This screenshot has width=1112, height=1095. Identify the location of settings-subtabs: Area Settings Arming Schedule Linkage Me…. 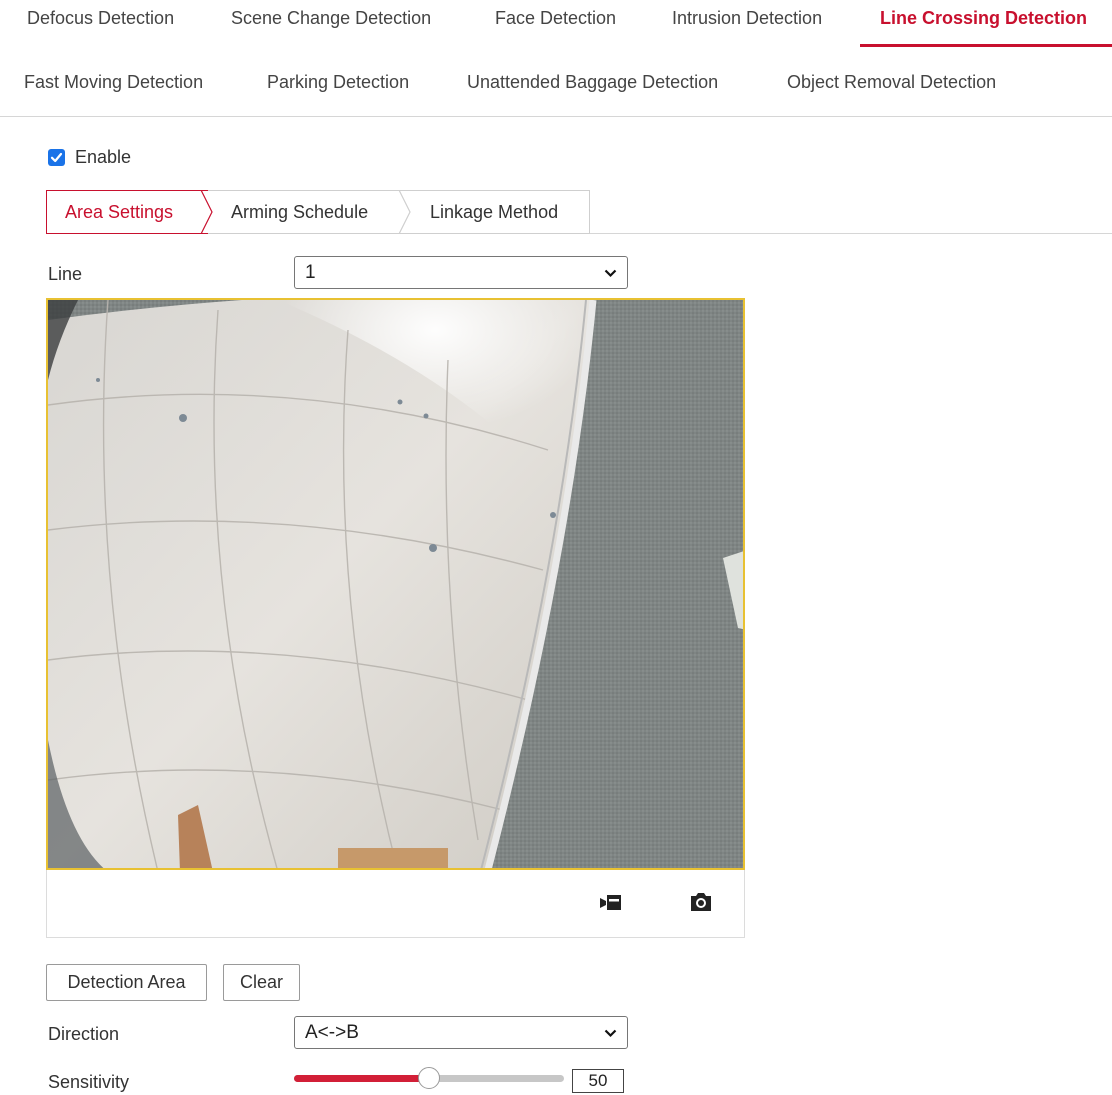
(318, 212).